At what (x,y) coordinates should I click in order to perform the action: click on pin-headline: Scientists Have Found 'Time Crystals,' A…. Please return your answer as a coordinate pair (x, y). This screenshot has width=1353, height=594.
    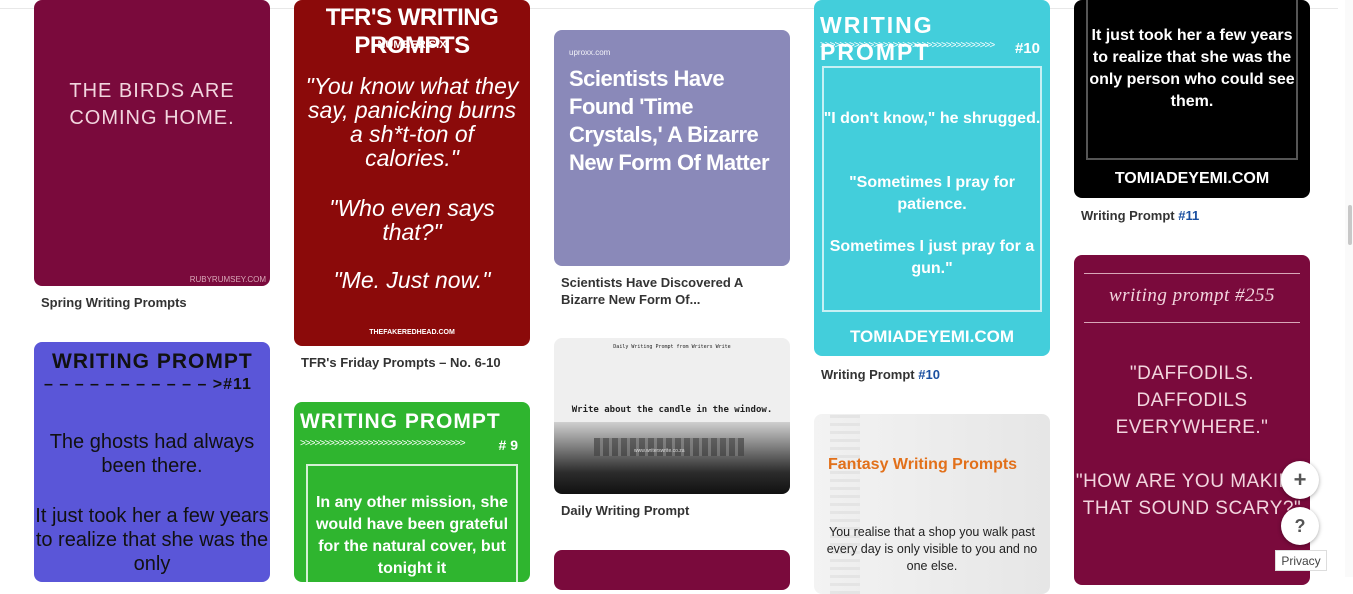
    Looking at the image, I should click on (669, 120).